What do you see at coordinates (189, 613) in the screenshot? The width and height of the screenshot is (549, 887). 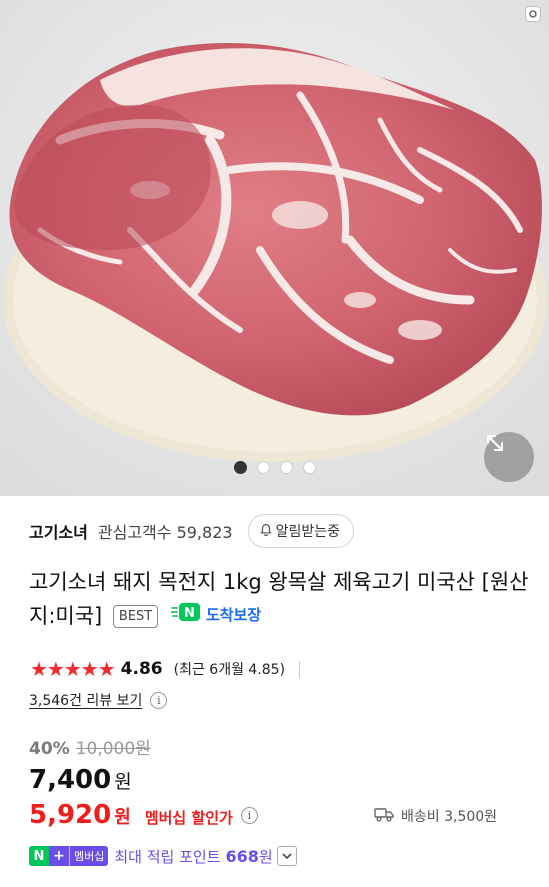 I see `svg-text: N` at bounding box center [189, 613].